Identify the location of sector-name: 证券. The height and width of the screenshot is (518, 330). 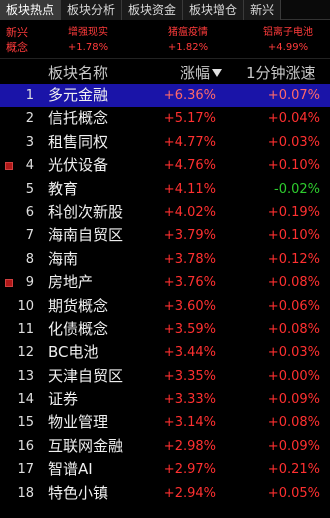
(63, 399).